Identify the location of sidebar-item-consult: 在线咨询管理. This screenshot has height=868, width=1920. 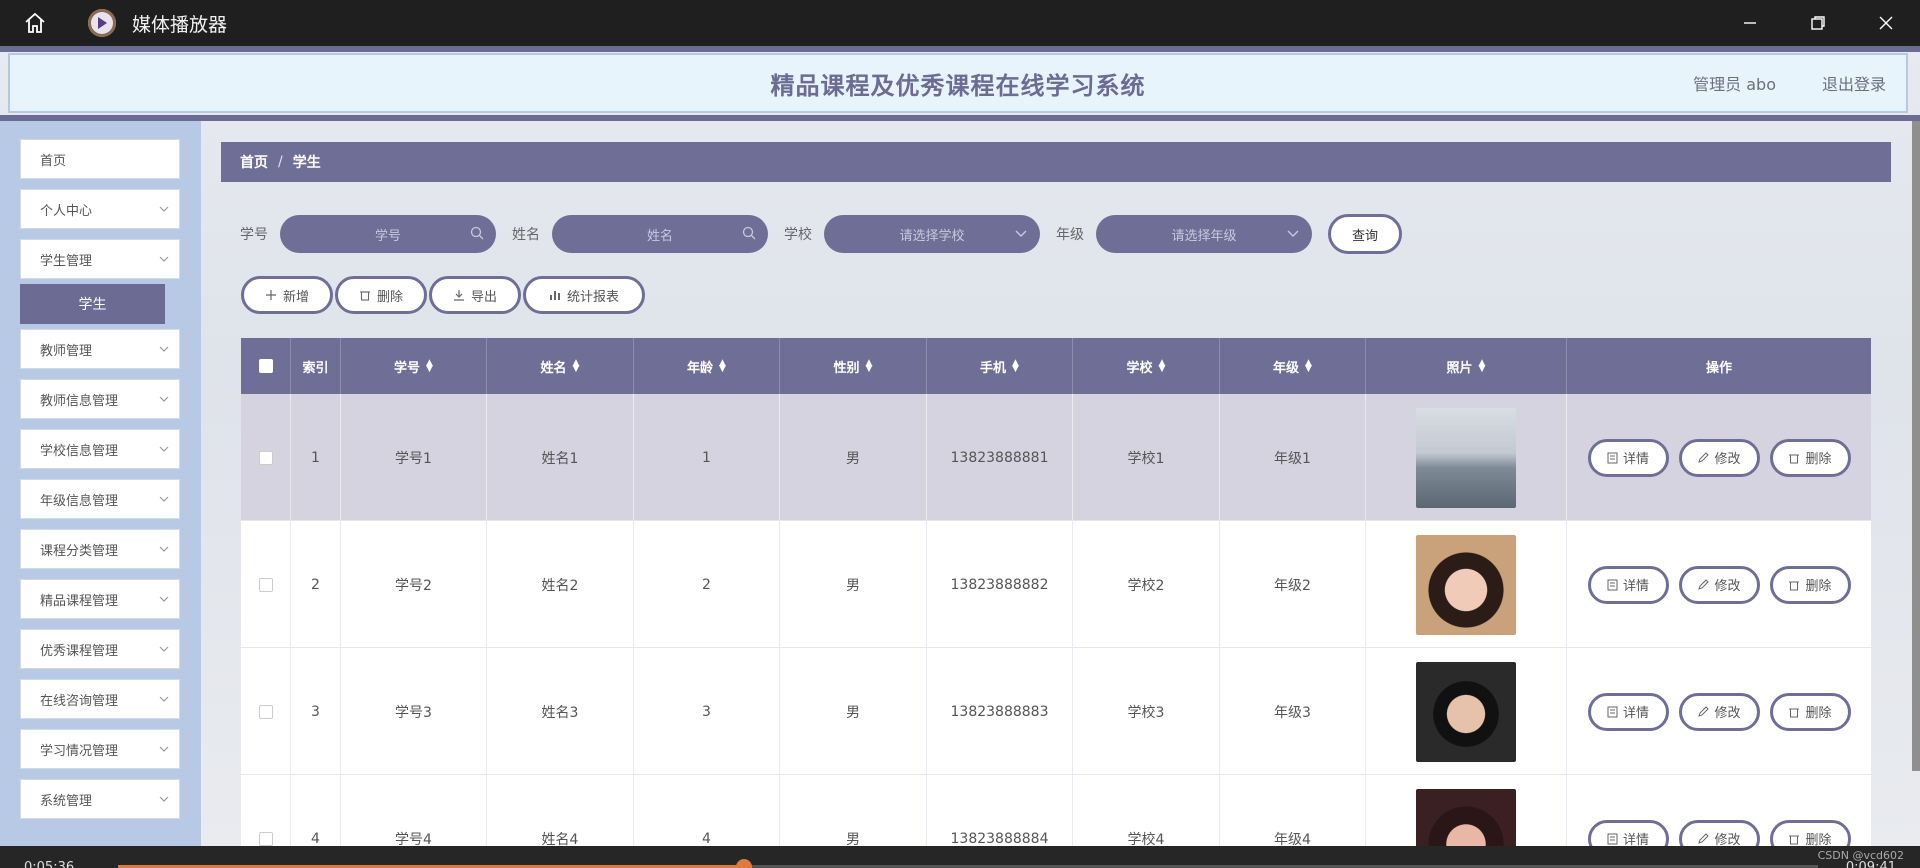
(100, 699).